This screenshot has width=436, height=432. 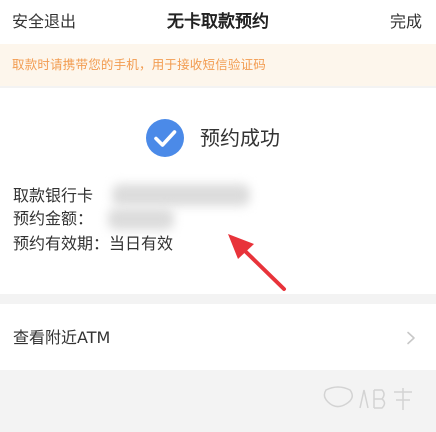 I want to click on baidu-watermark-logo, so click(x=370, y=399).